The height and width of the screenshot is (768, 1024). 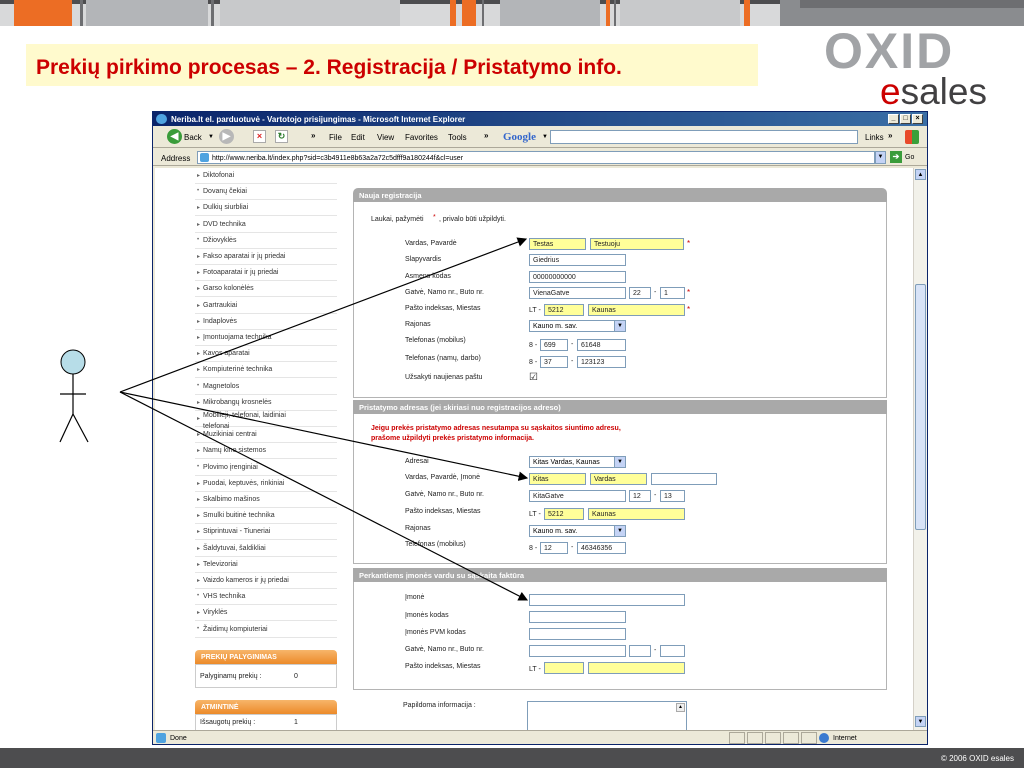 I want to click on category-item: • Žaidimų kompiuteriai, so click(x=266, y=630).